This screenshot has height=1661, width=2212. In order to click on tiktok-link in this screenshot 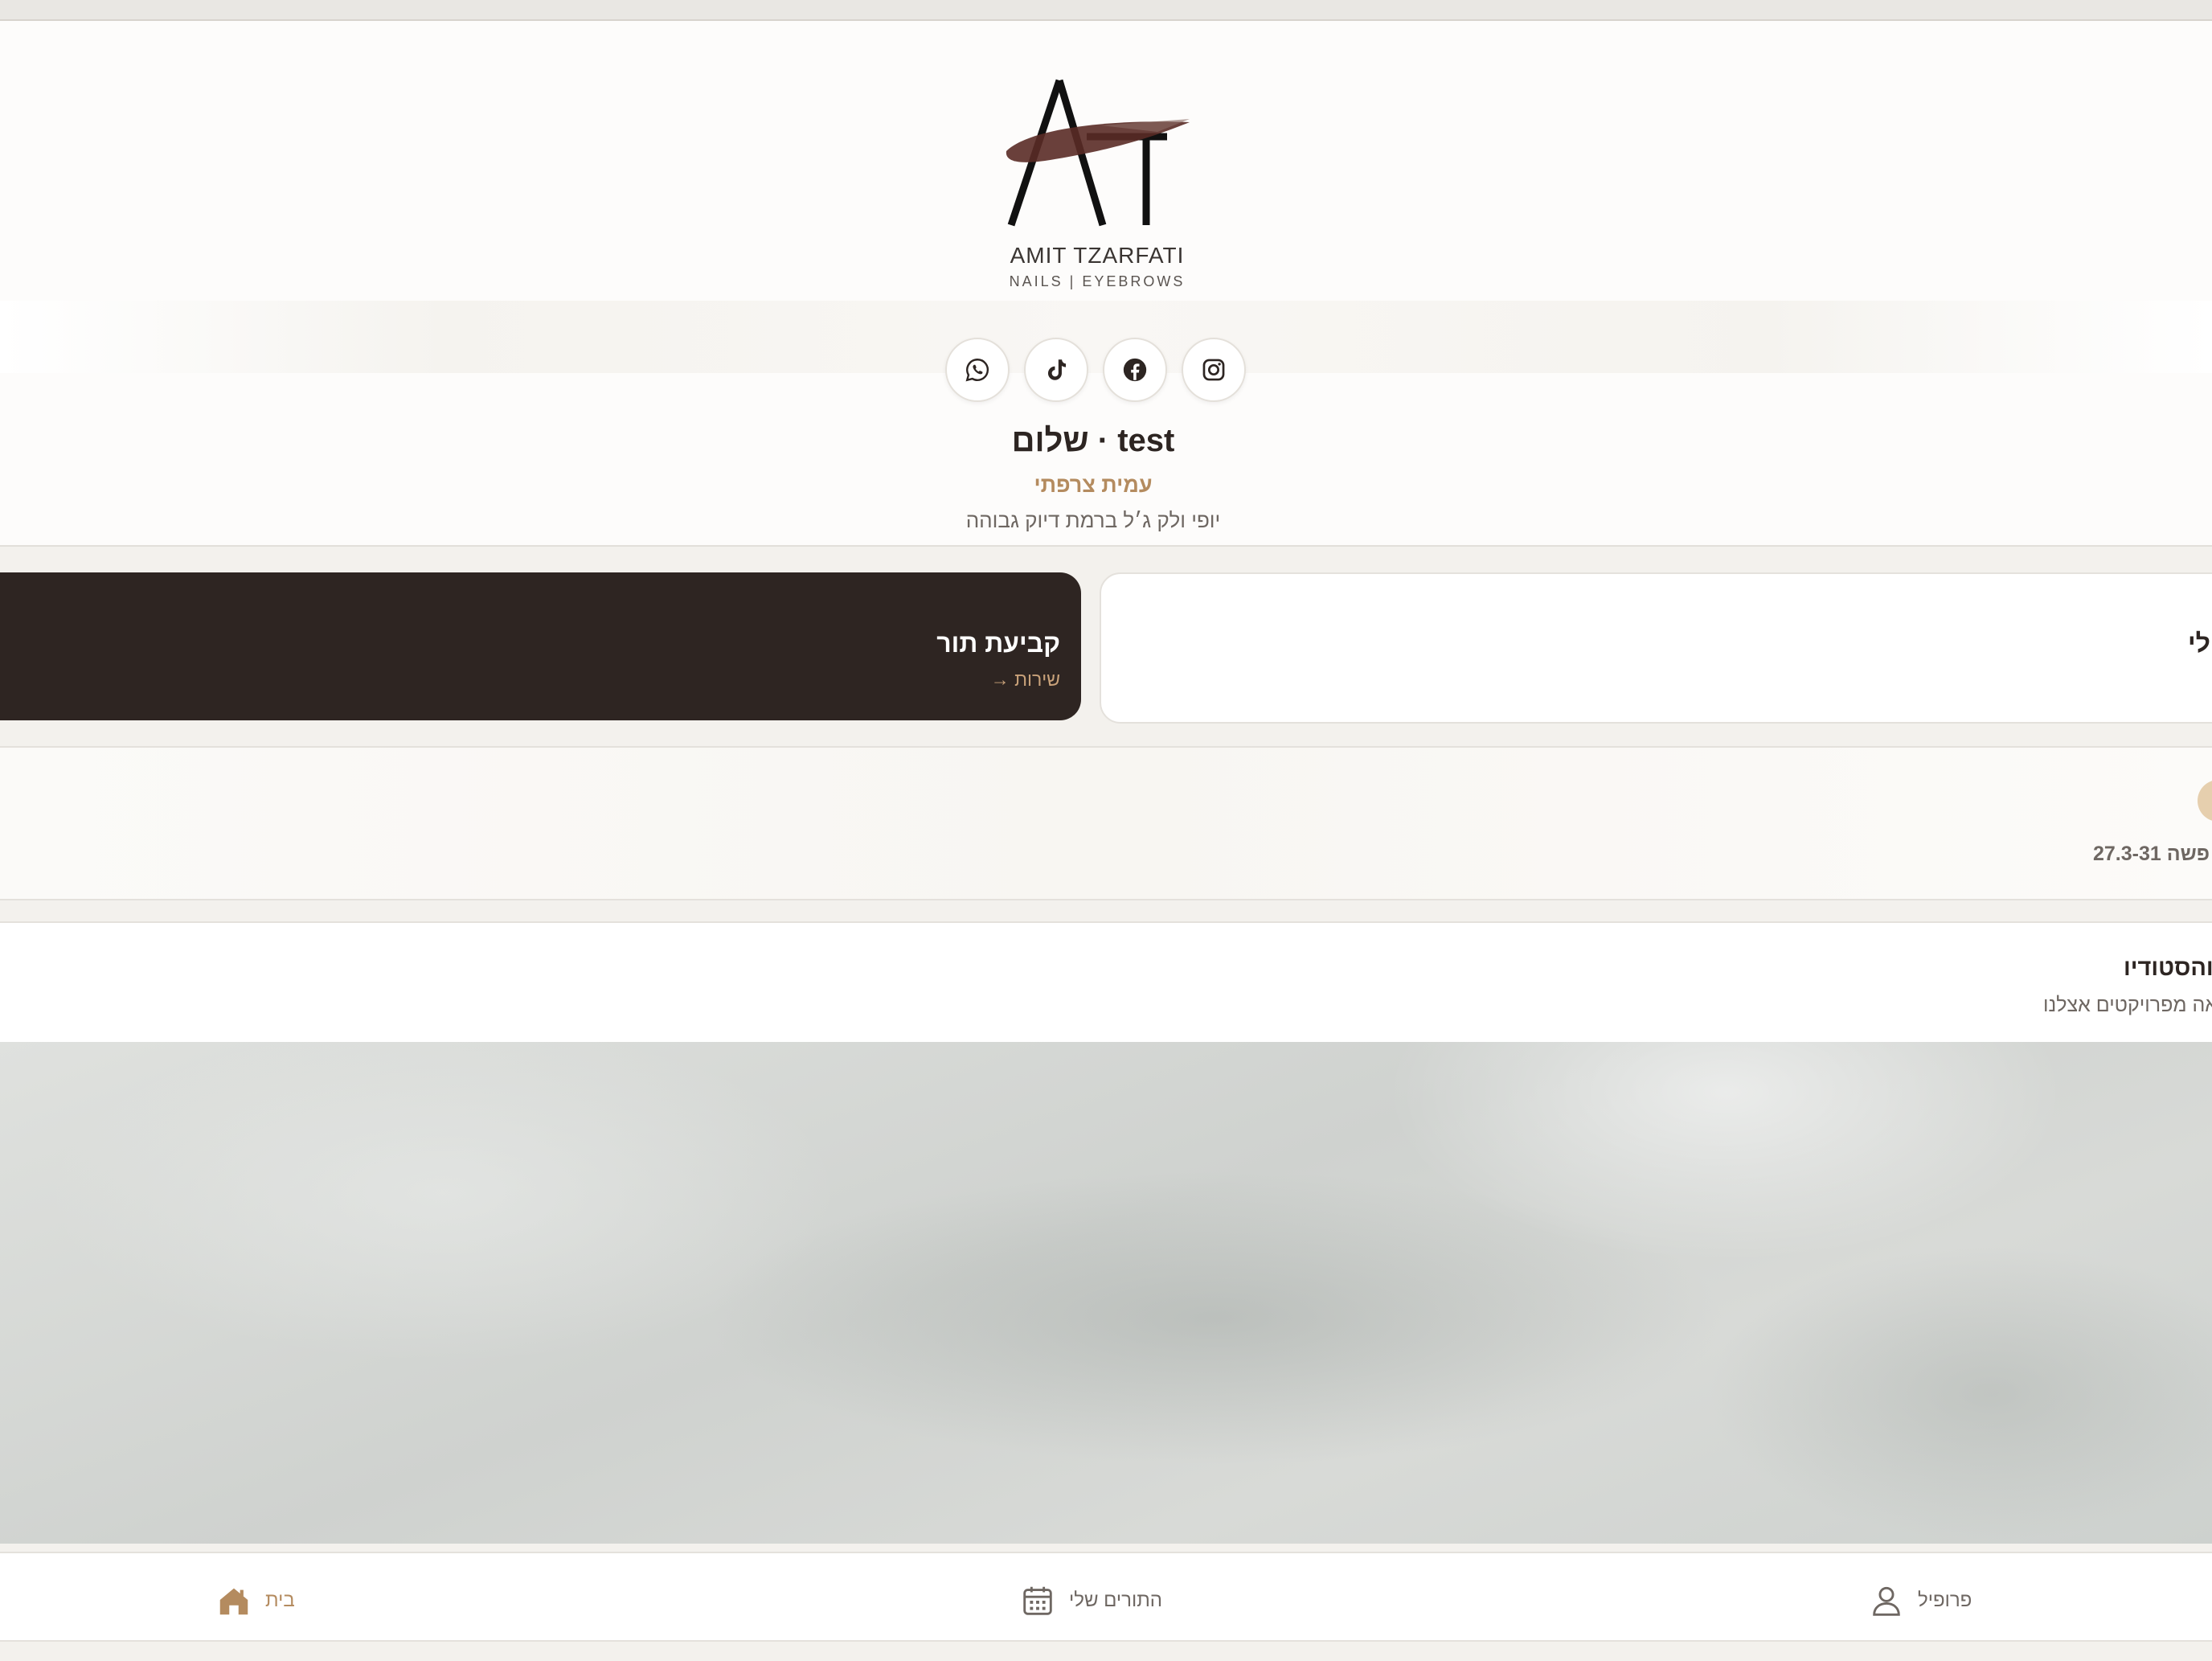, I will do `click(1056, 370)`.